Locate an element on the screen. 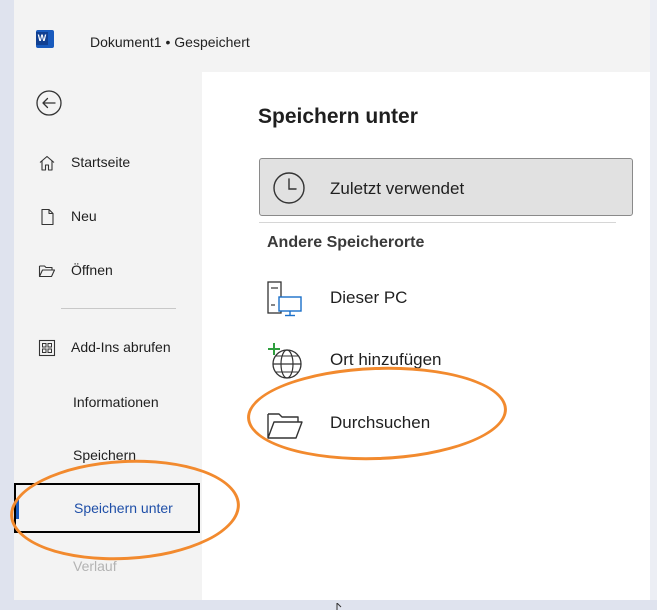  nav-label-add-ins: Add-Ins abrufen is located at coordinates (121, 347).